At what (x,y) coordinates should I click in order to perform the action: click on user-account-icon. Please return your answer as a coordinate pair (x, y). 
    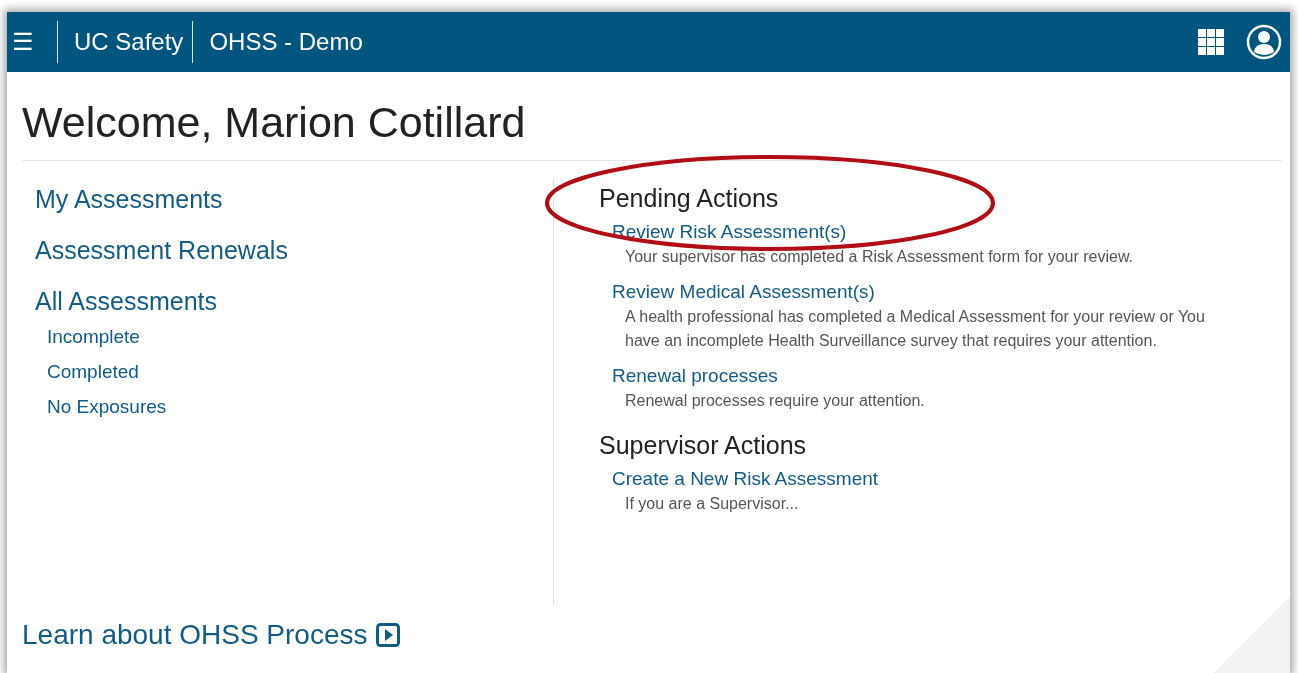
    Looking at the image, I should click on (1264, 42).